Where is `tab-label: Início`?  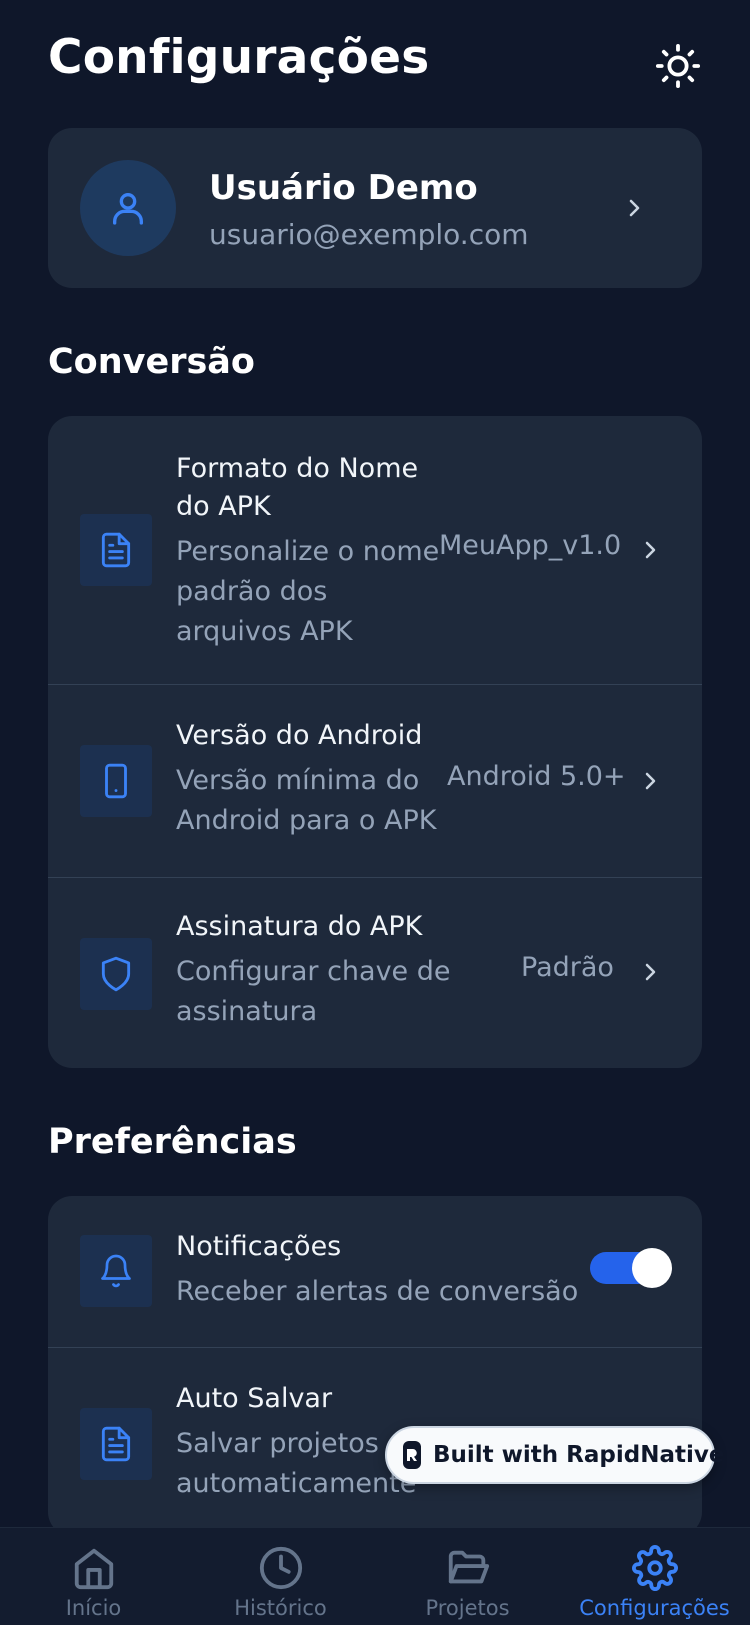 tab-label: Início is located at coordinates (93, 1608).